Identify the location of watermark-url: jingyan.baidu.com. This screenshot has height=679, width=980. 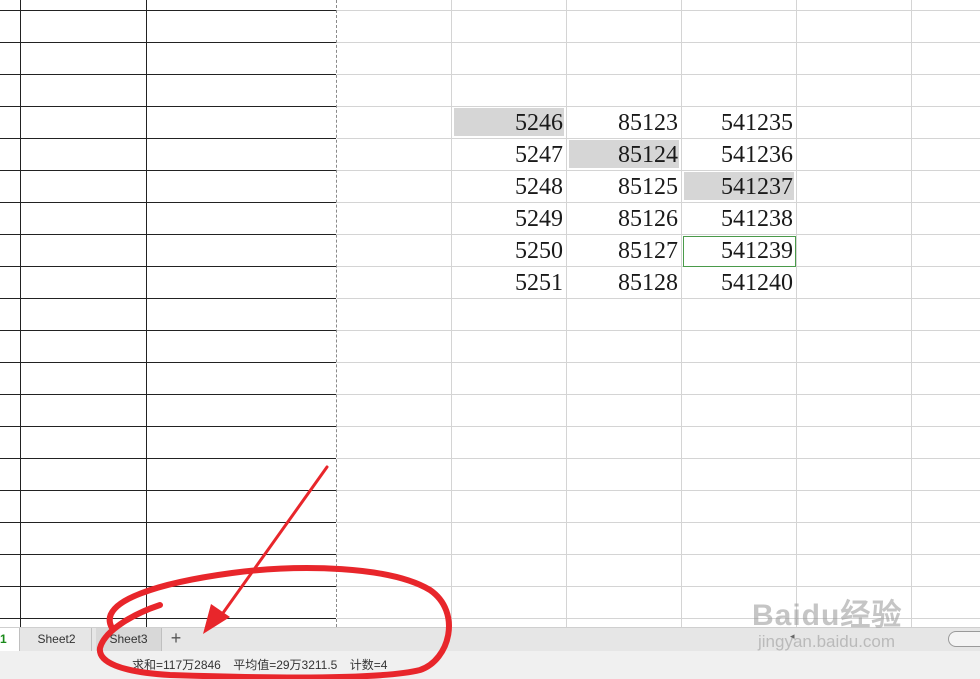
(827, 641).